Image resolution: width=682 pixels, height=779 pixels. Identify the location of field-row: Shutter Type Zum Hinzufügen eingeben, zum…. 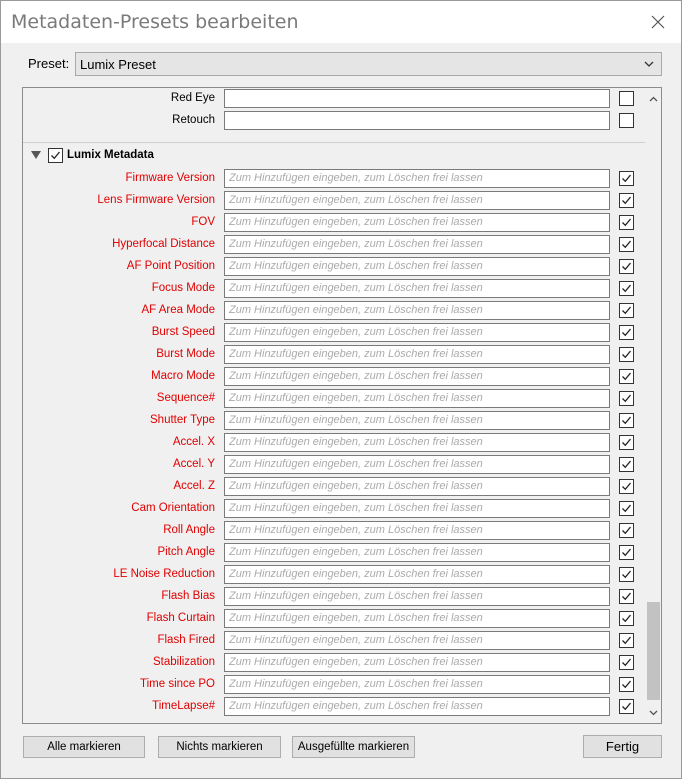
(334, 421).